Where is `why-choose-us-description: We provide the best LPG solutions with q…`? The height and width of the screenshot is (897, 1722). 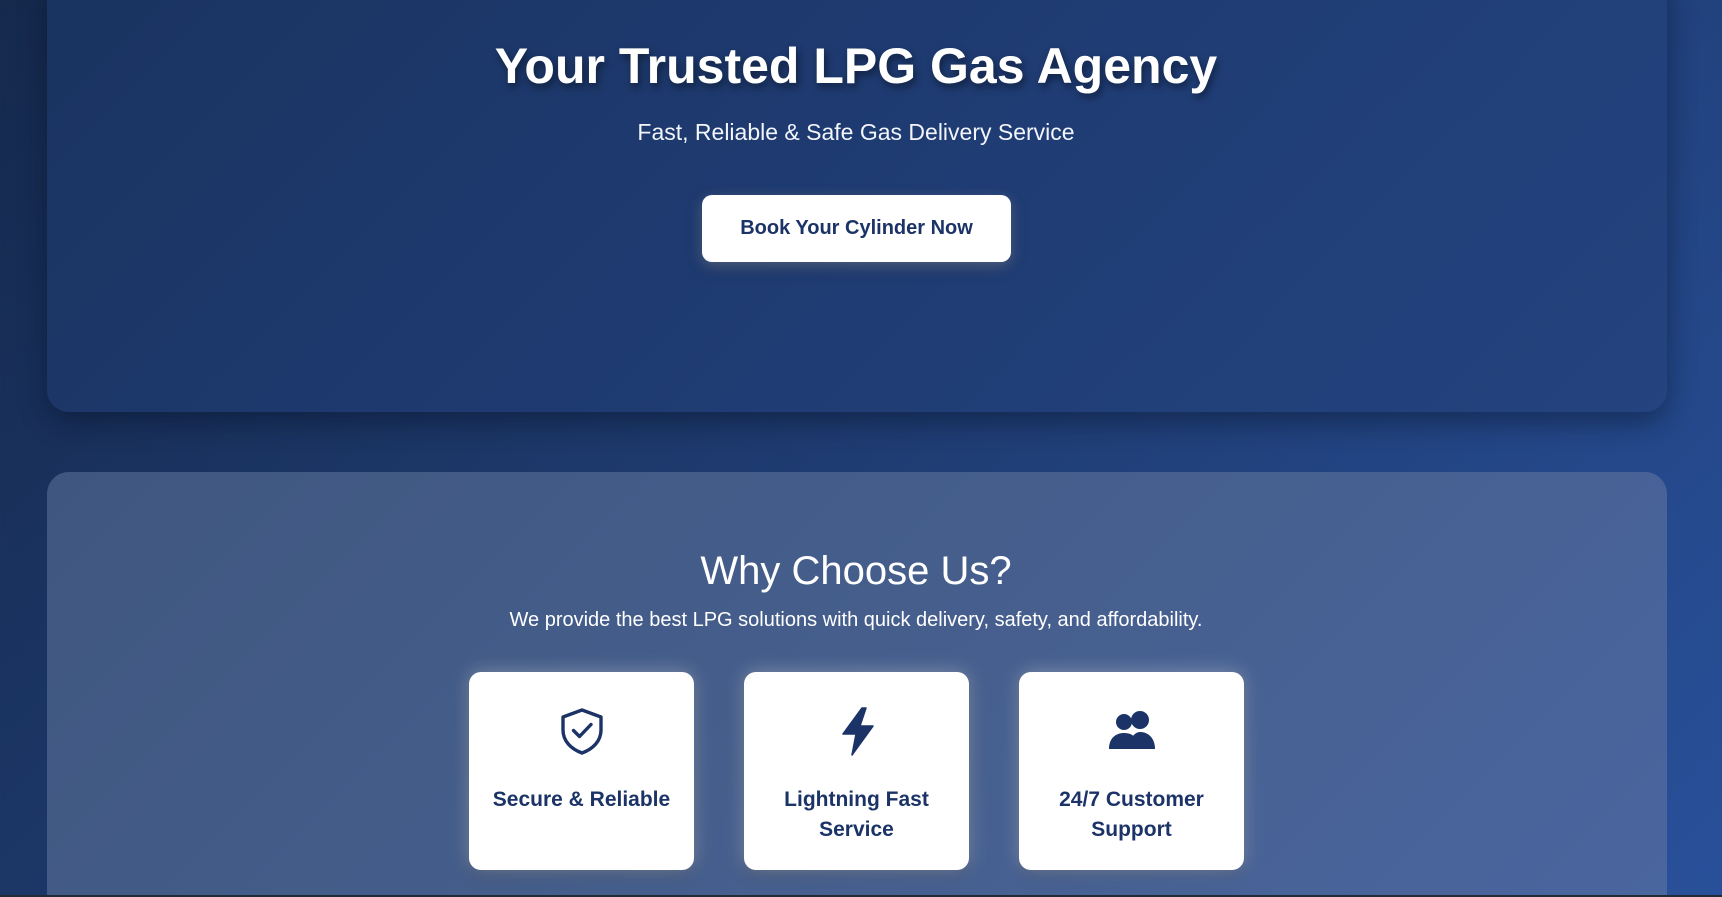 why-choose-us-description: We provide the best LPG solutions with q… is located at coordinates (856, 620).